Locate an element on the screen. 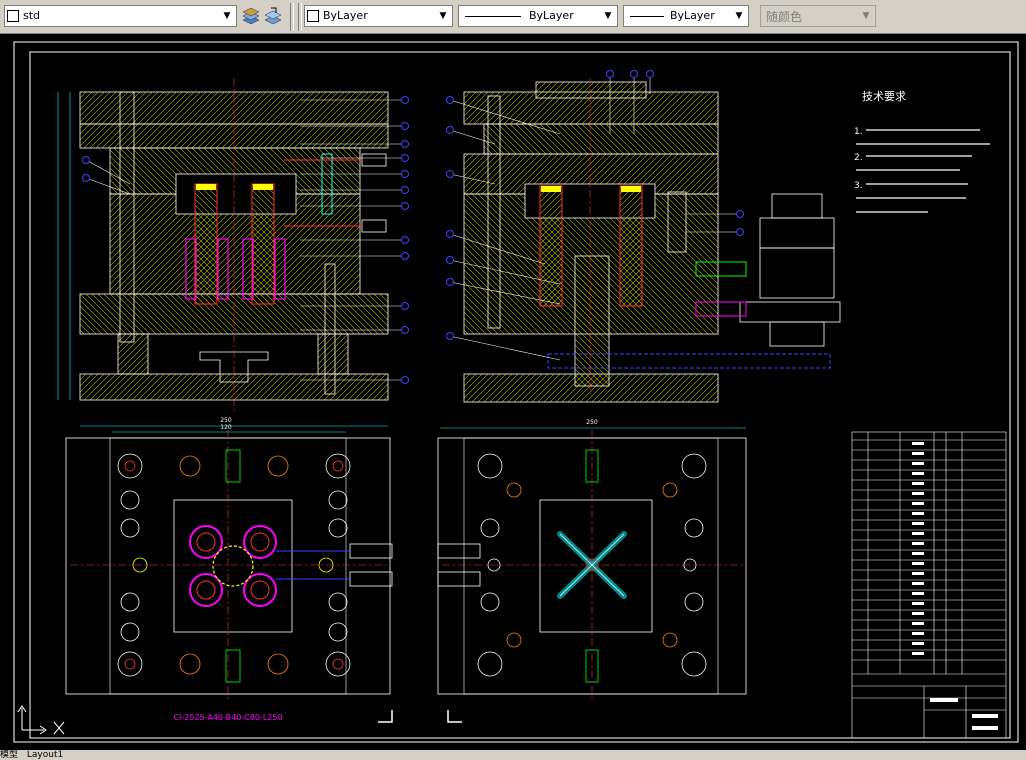 This screenshot has width=1026, height=760. layout-tabs: 模型 Layout1 is located at coordinates (513, 755).